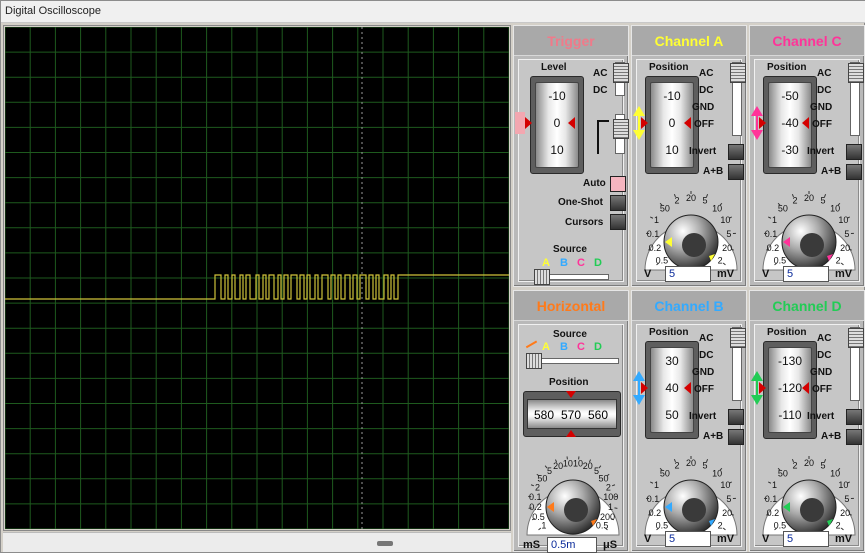  What do you see at coordinates (534, 361) in the screenshot?
I see `horizontal-source-thumb` at bounding box center [534, 361].